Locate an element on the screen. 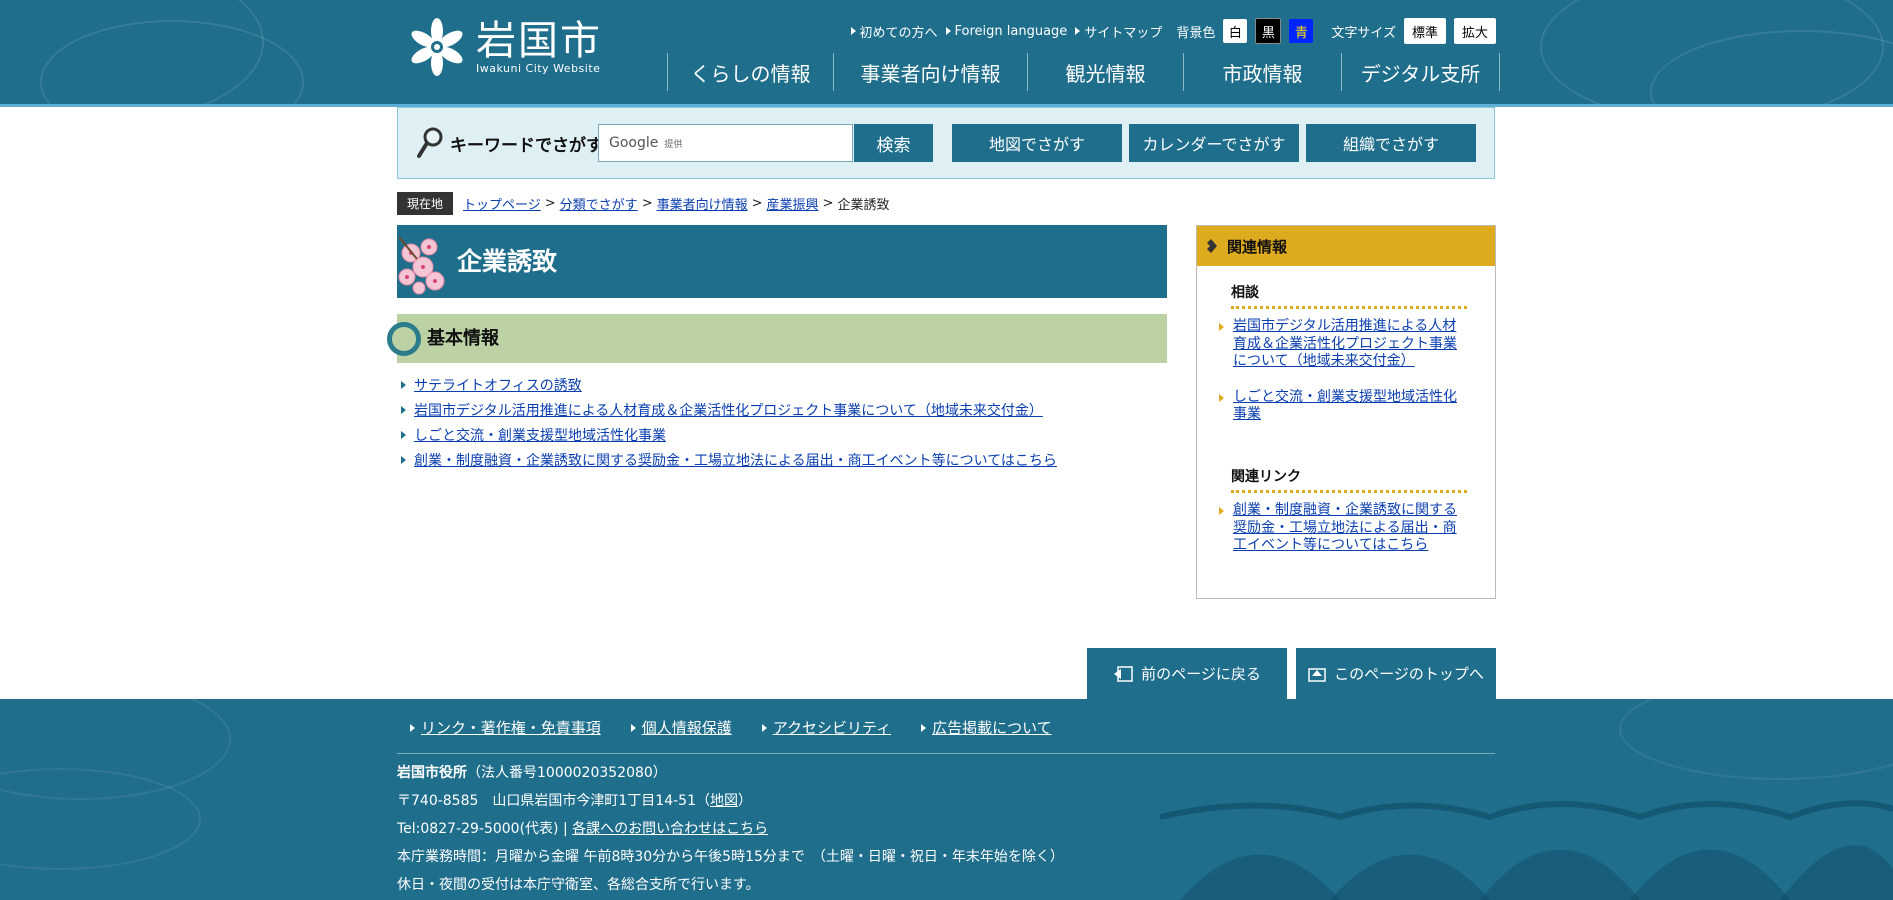 This screenshot has height=900, width=1893. page-top-button: このページのトップへ is located at coordinates (1396, 673).